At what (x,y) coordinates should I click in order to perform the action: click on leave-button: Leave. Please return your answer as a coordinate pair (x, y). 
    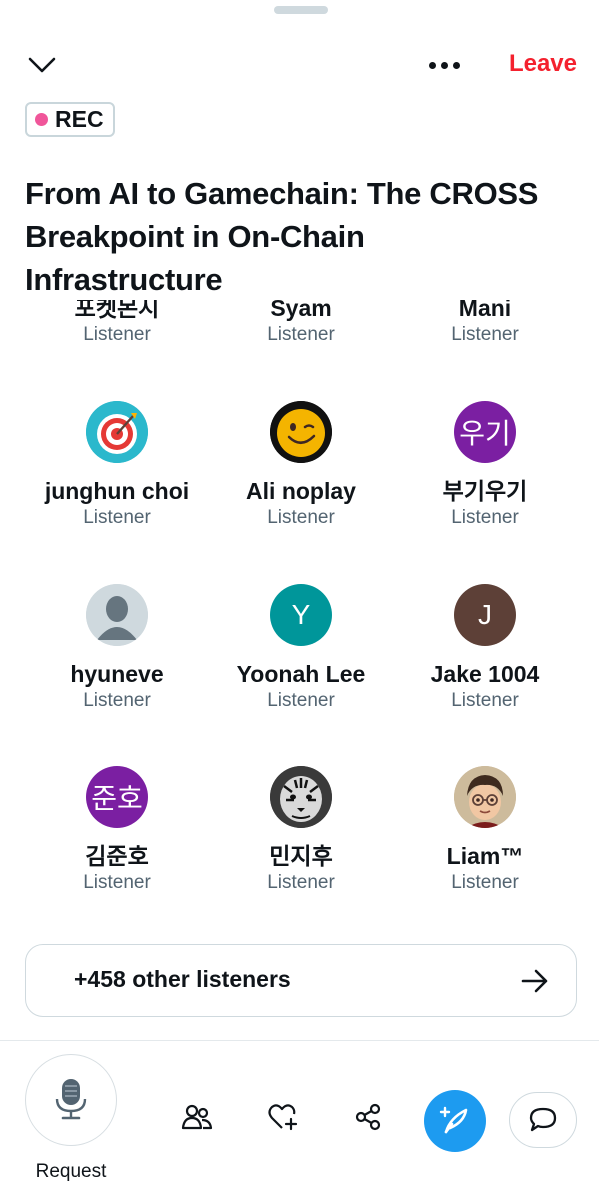
    Looking at the image, I should click on (543, 64).